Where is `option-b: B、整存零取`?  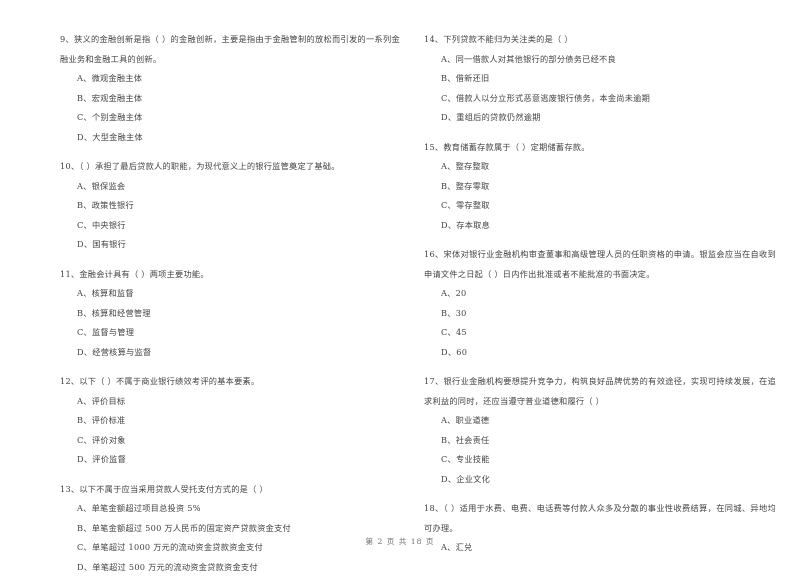 option-b: B、整存零取 is located at coordinates (600, 187).